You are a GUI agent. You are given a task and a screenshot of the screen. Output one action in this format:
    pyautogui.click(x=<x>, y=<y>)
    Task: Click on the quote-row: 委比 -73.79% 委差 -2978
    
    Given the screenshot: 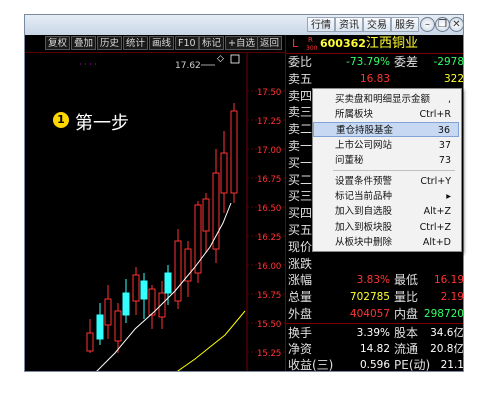 What is the action you would take?
    pyautogui.click(x=375, y=62)
    